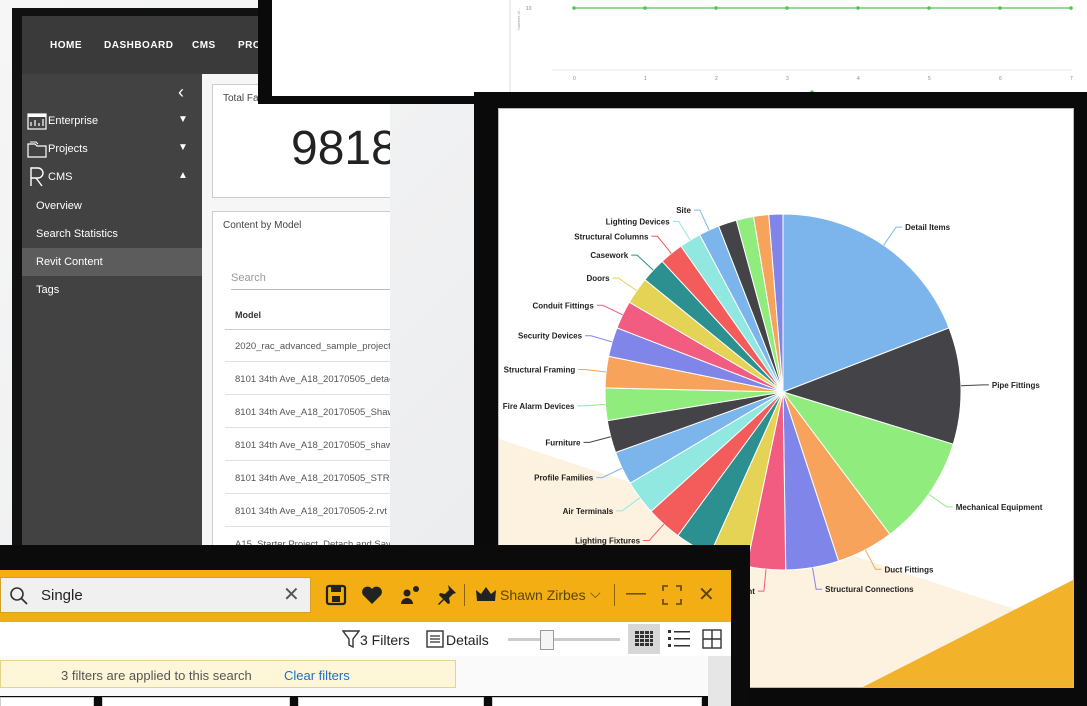  What do you see at coordinates (446, 595) in the screenshot?
I see `pin-icon` at bounding box center [446, 595].